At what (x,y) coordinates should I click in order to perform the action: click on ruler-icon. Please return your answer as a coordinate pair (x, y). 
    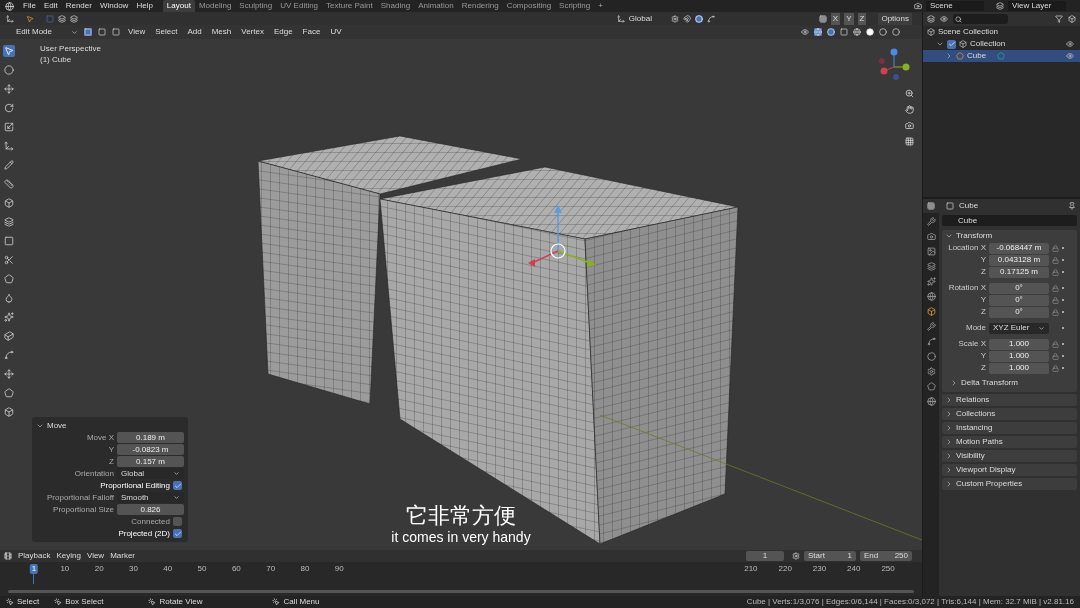
    Looking at the image, I should click on (9, 184).